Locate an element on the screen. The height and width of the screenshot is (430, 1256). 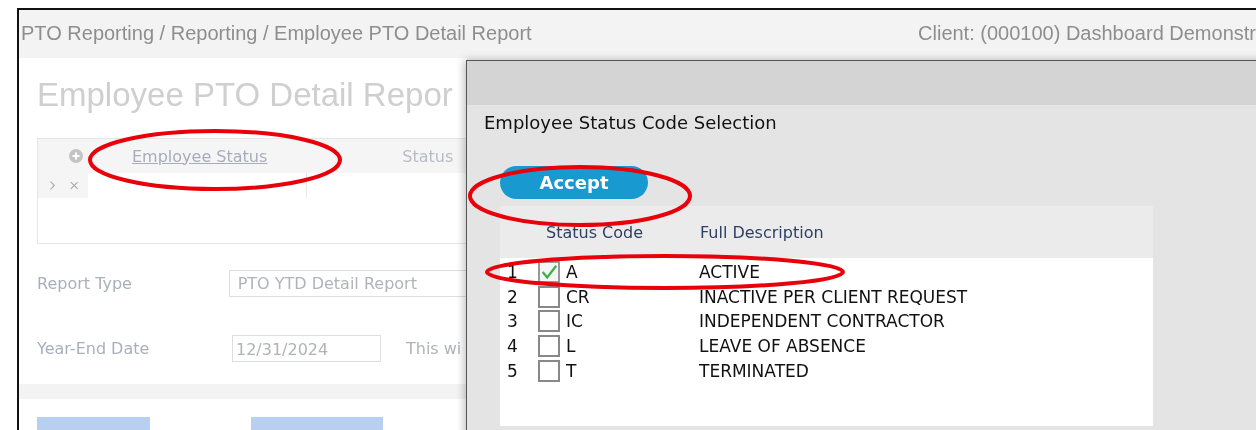
status-description: INDEPENDENT CONTRACTOR is located at coordinates (822, 321).